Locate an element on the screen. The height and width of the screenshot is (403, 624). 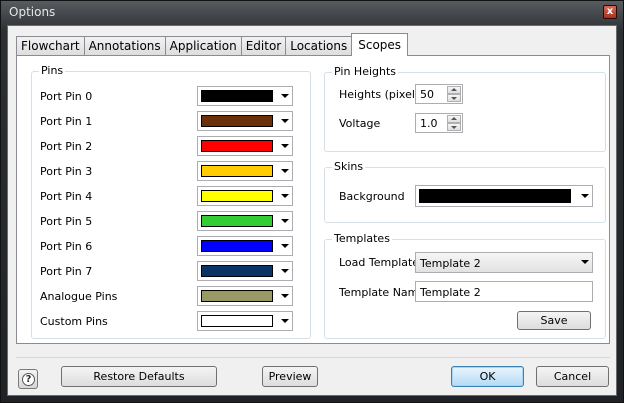
pin-row: Port Pin 2 is located at coordinates (171, 146).